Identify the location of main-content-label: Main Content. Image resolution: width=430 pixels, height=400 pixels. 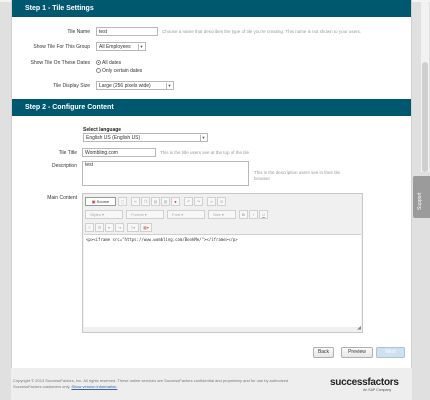
(62, 198).